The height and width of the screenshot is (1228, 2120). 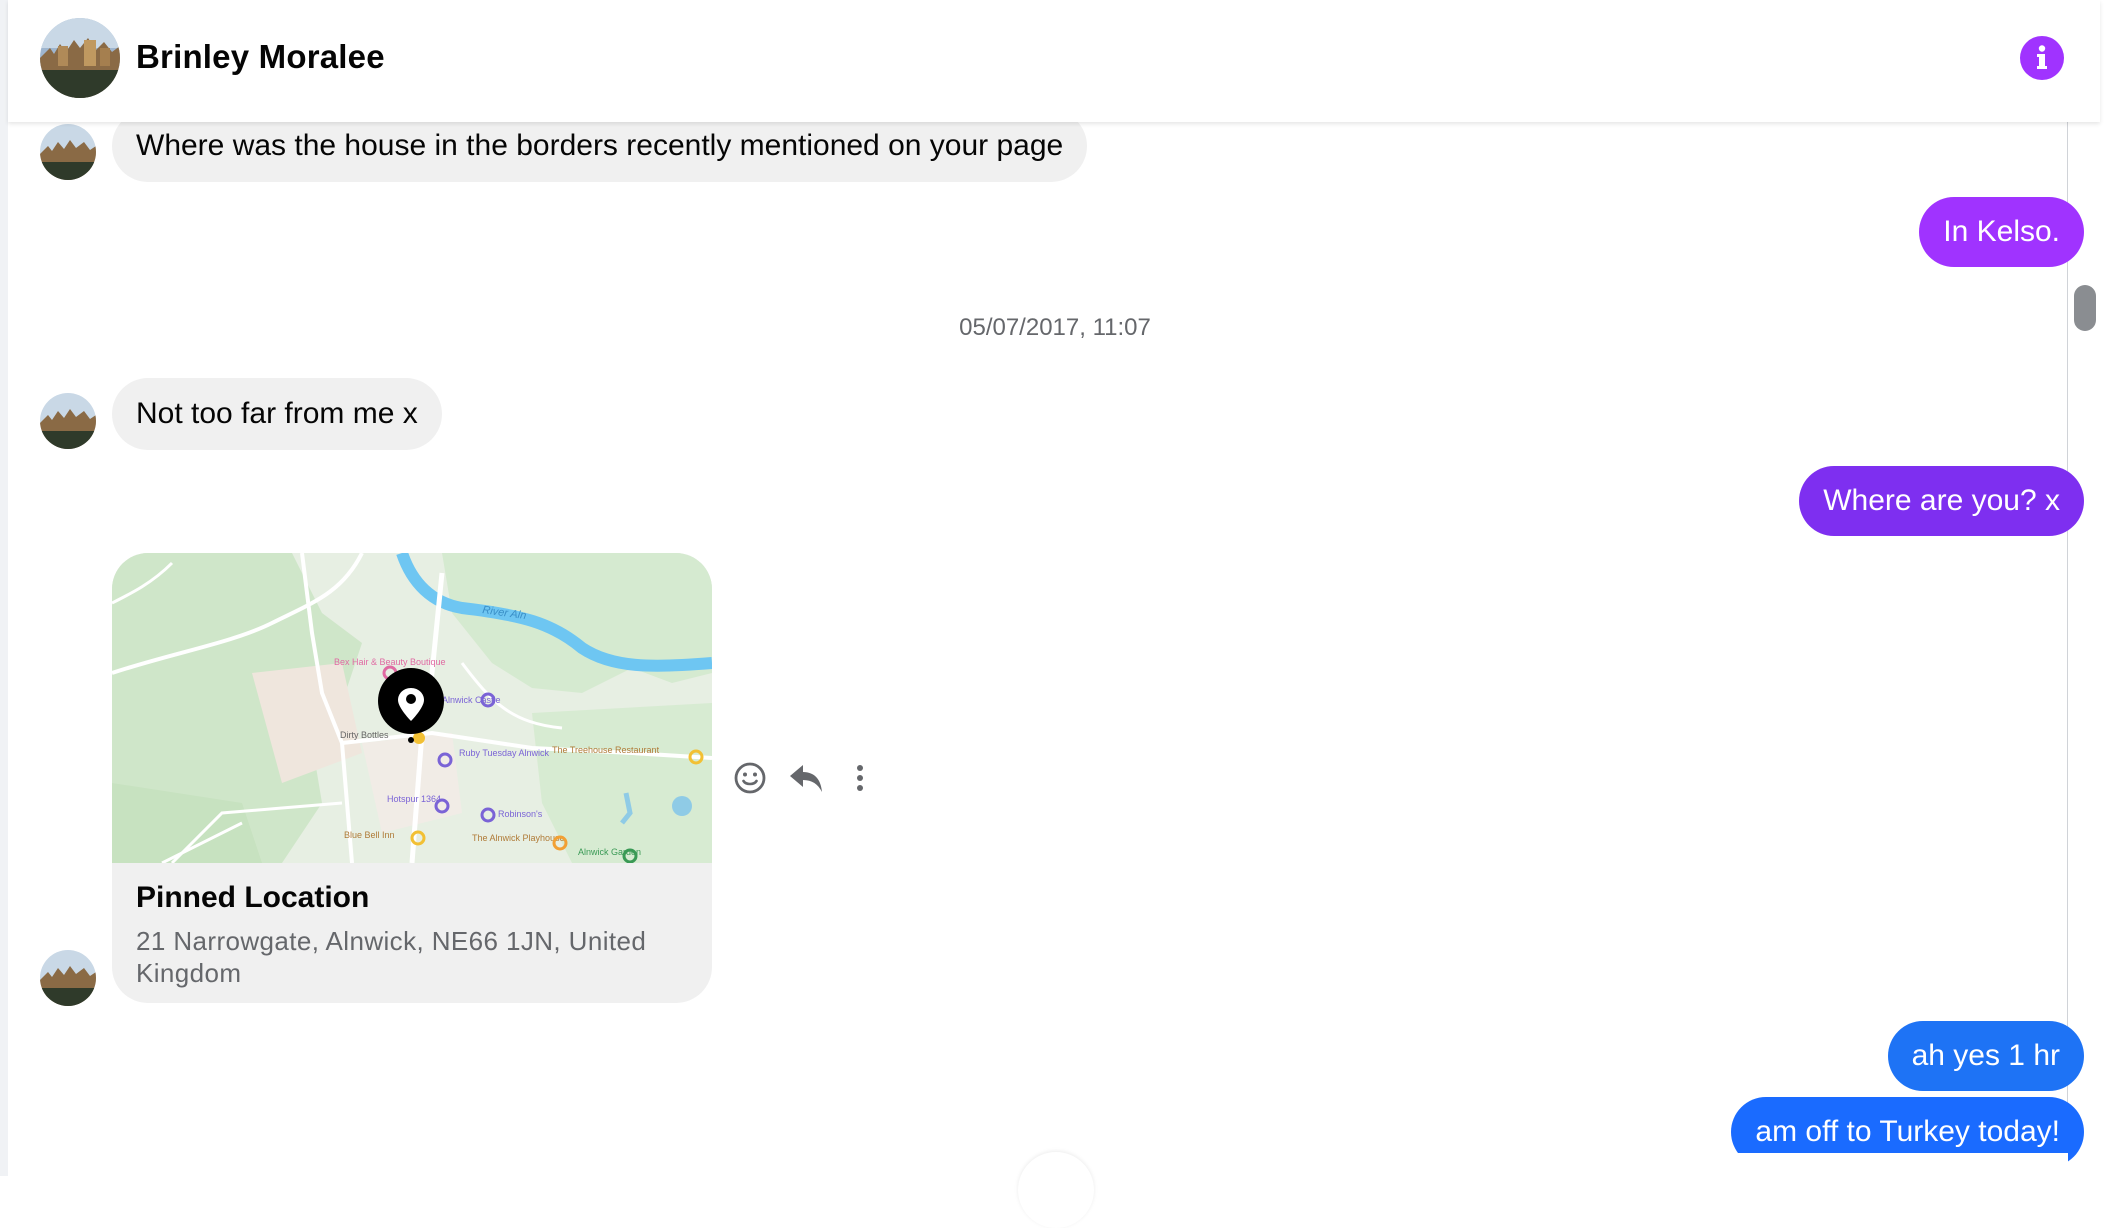 What do you see at coordinates (518, 838) in the screenshot?
I see `map-label-playhouse: The Alnwick Playhouse` at bounding box center [518, 838].